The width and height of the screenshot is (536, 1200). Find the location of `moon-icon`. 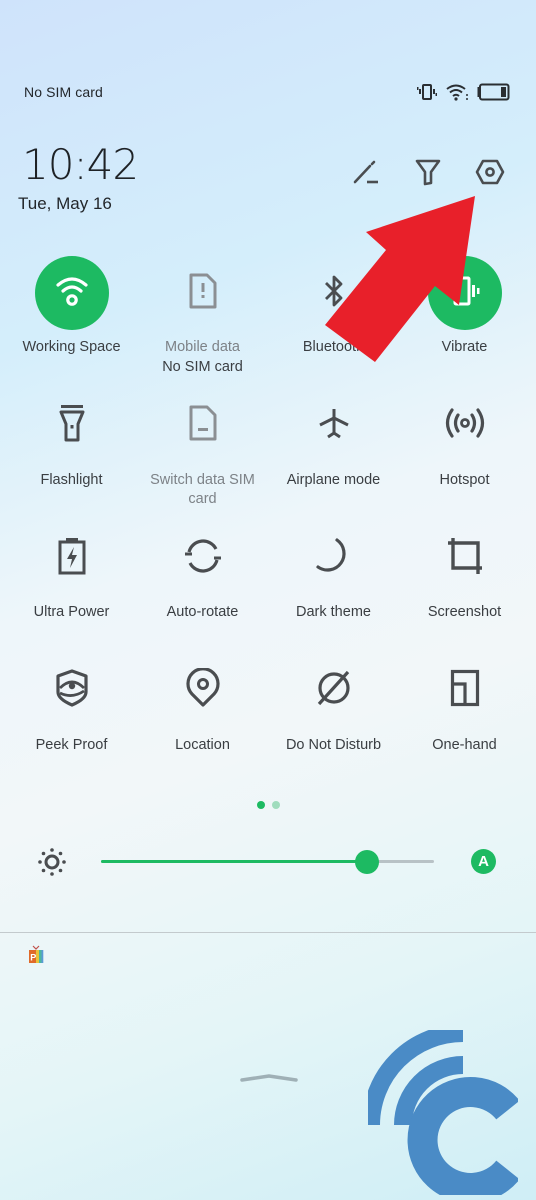

moon-icon is located at coordinates (334, 558).